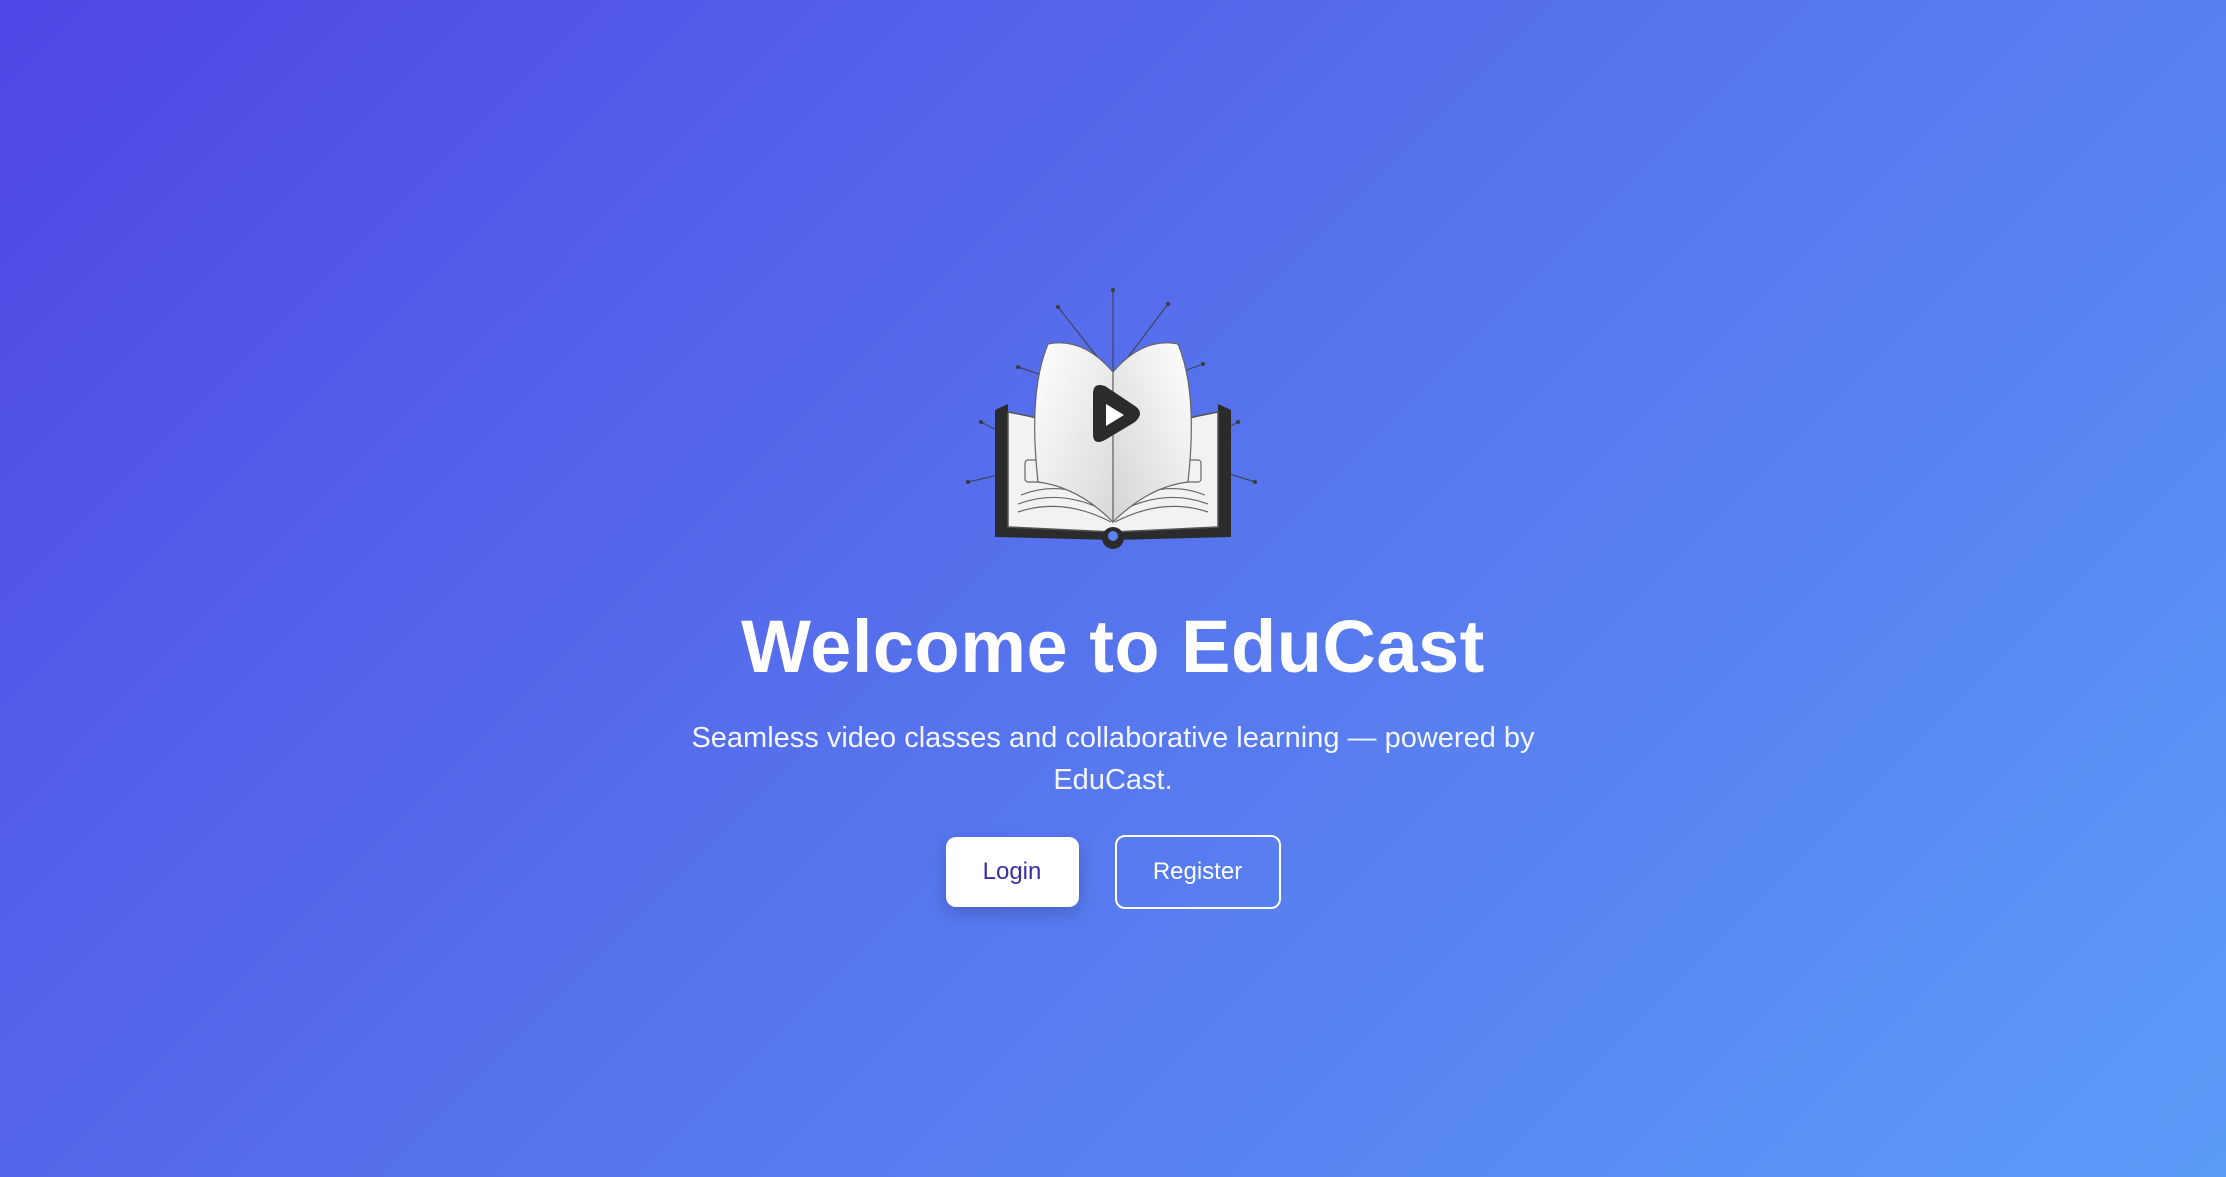 Image resolution: width=2226 pixels, height=1177 pixels. Describe the element at coordinates (1113, 422) in the screenshot. I see `open-book-play-icon` at that location.